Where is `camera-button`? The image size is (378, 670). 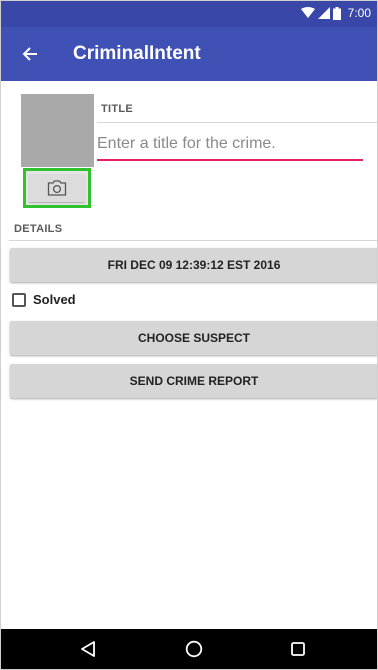
camera-button is located at coordinates (57, 188).